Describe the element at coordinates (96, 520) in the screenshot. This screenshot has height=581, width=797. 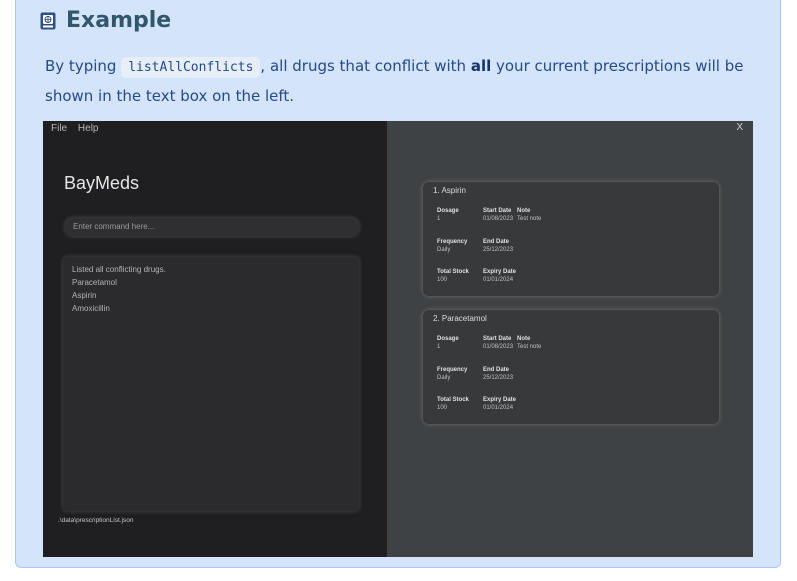
I see `status-bar-path: .\data\prescriptionList.json` at that location.